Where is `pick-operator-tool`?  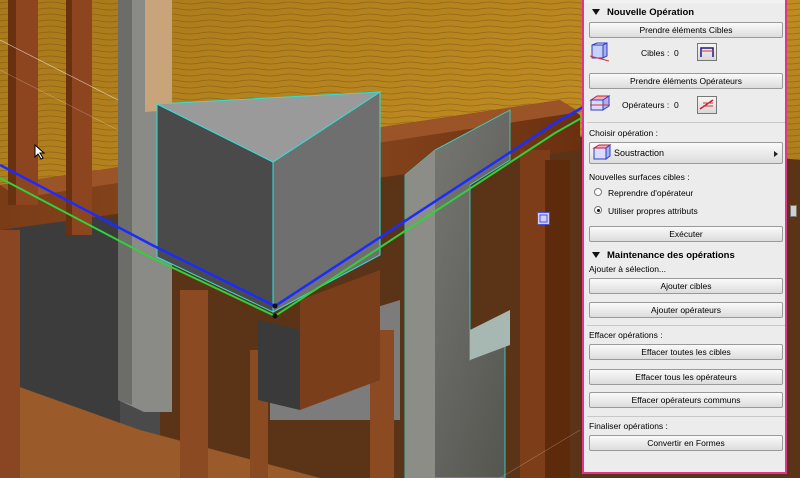 pick-operator-tool is located at coordinates (707, 105).